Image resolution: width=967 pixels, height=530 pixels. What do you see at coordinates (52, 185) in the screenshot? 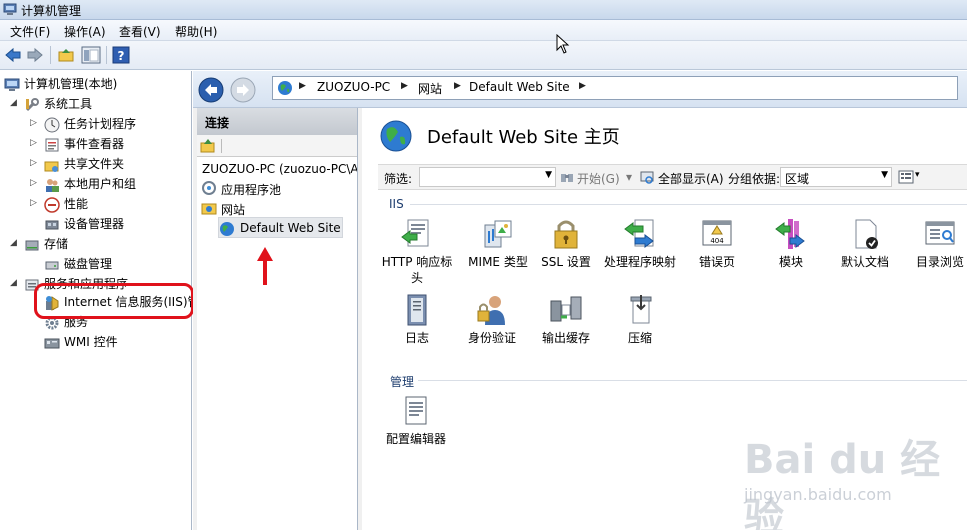
I see `users-icon` at bounding box center [52, 185].